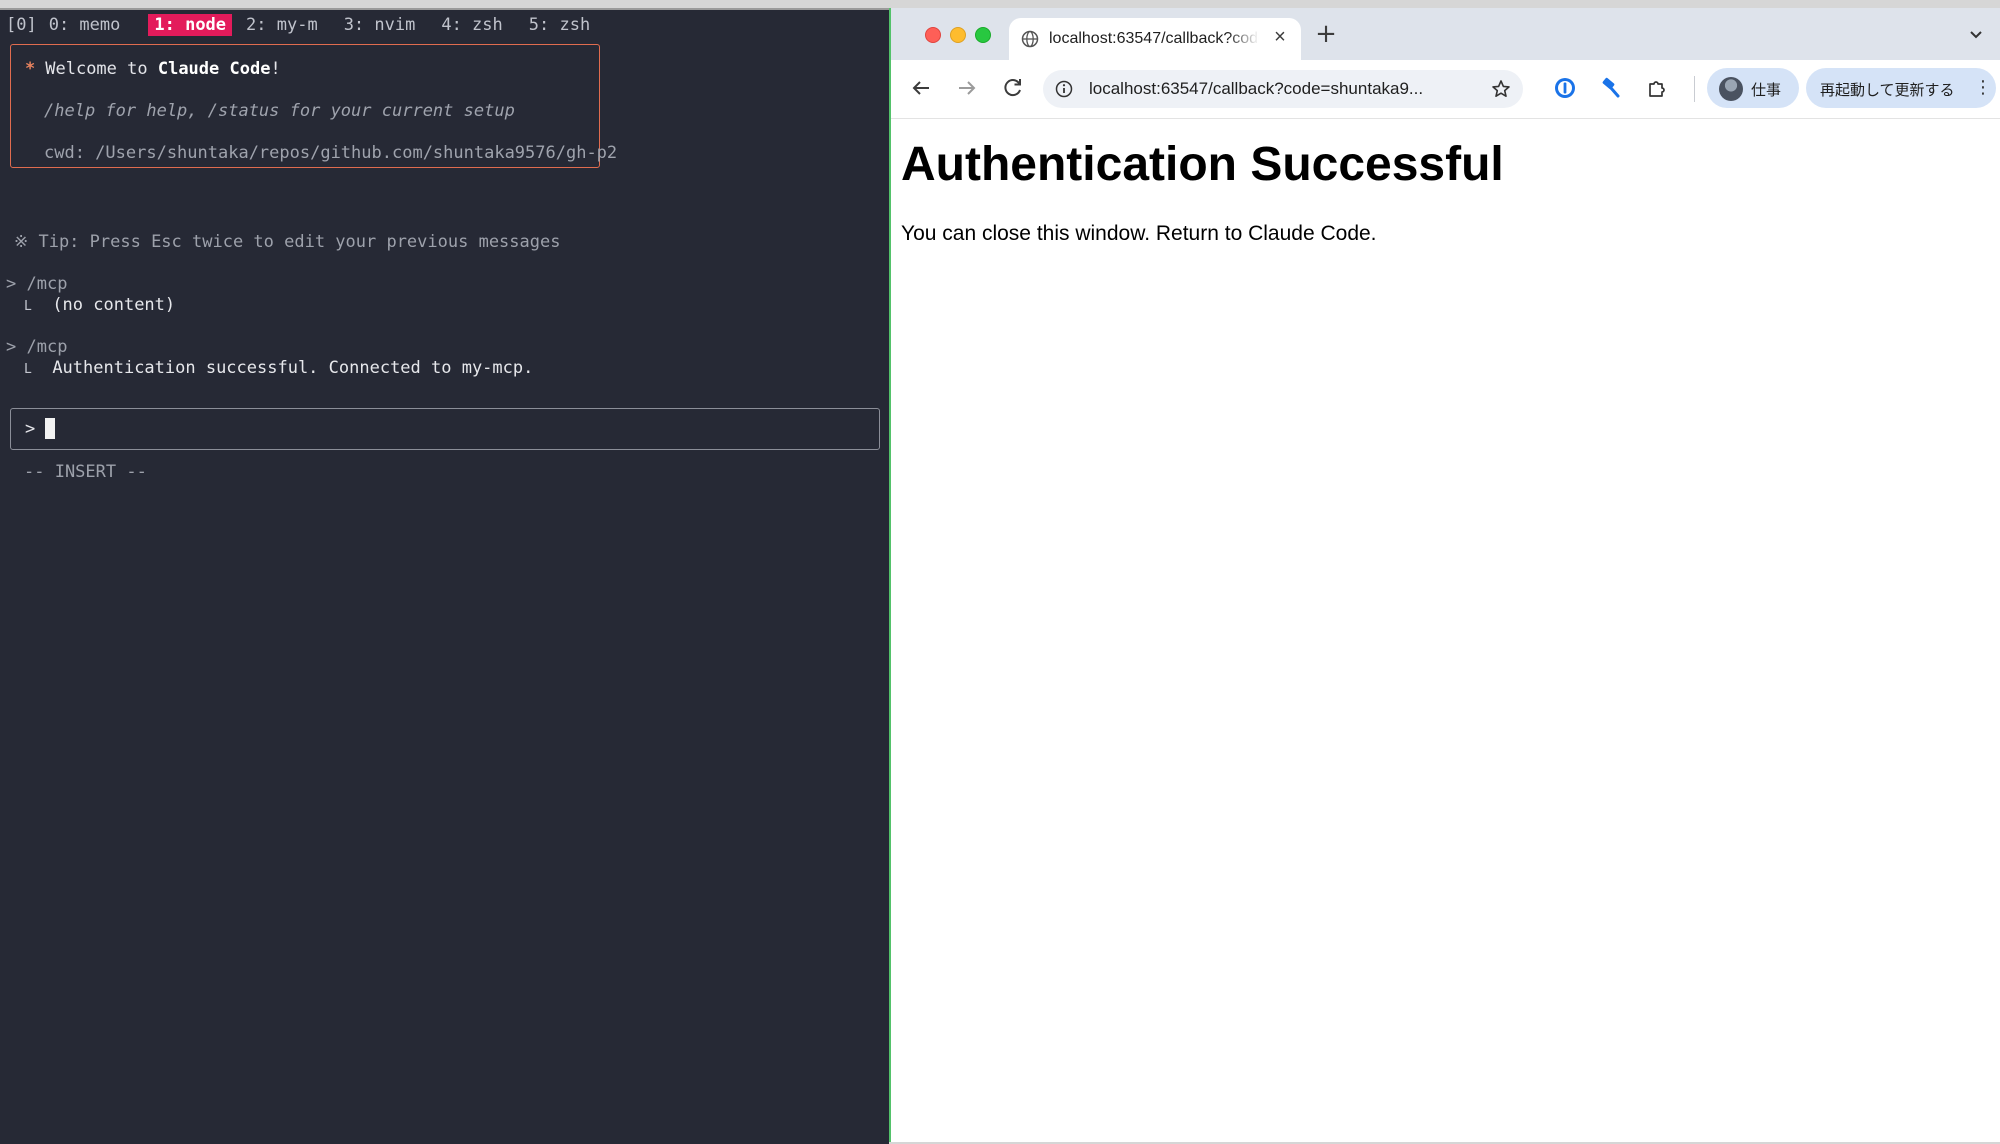 The width and height of the screenshot is (2000, 1144). I want to click on welcome-suffix: !, so click(275, 69).